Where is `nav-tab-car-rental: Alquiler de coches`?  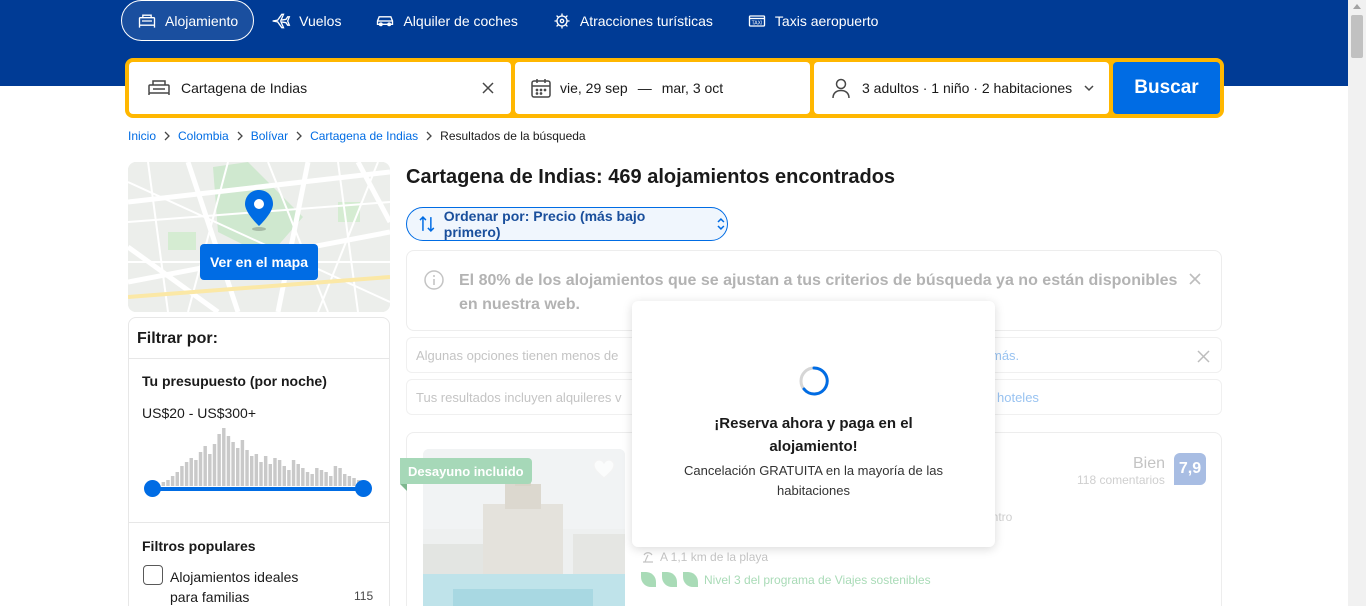 nav-tab-car-rental: Alquiler de coches is located at coordinates (446, 20).